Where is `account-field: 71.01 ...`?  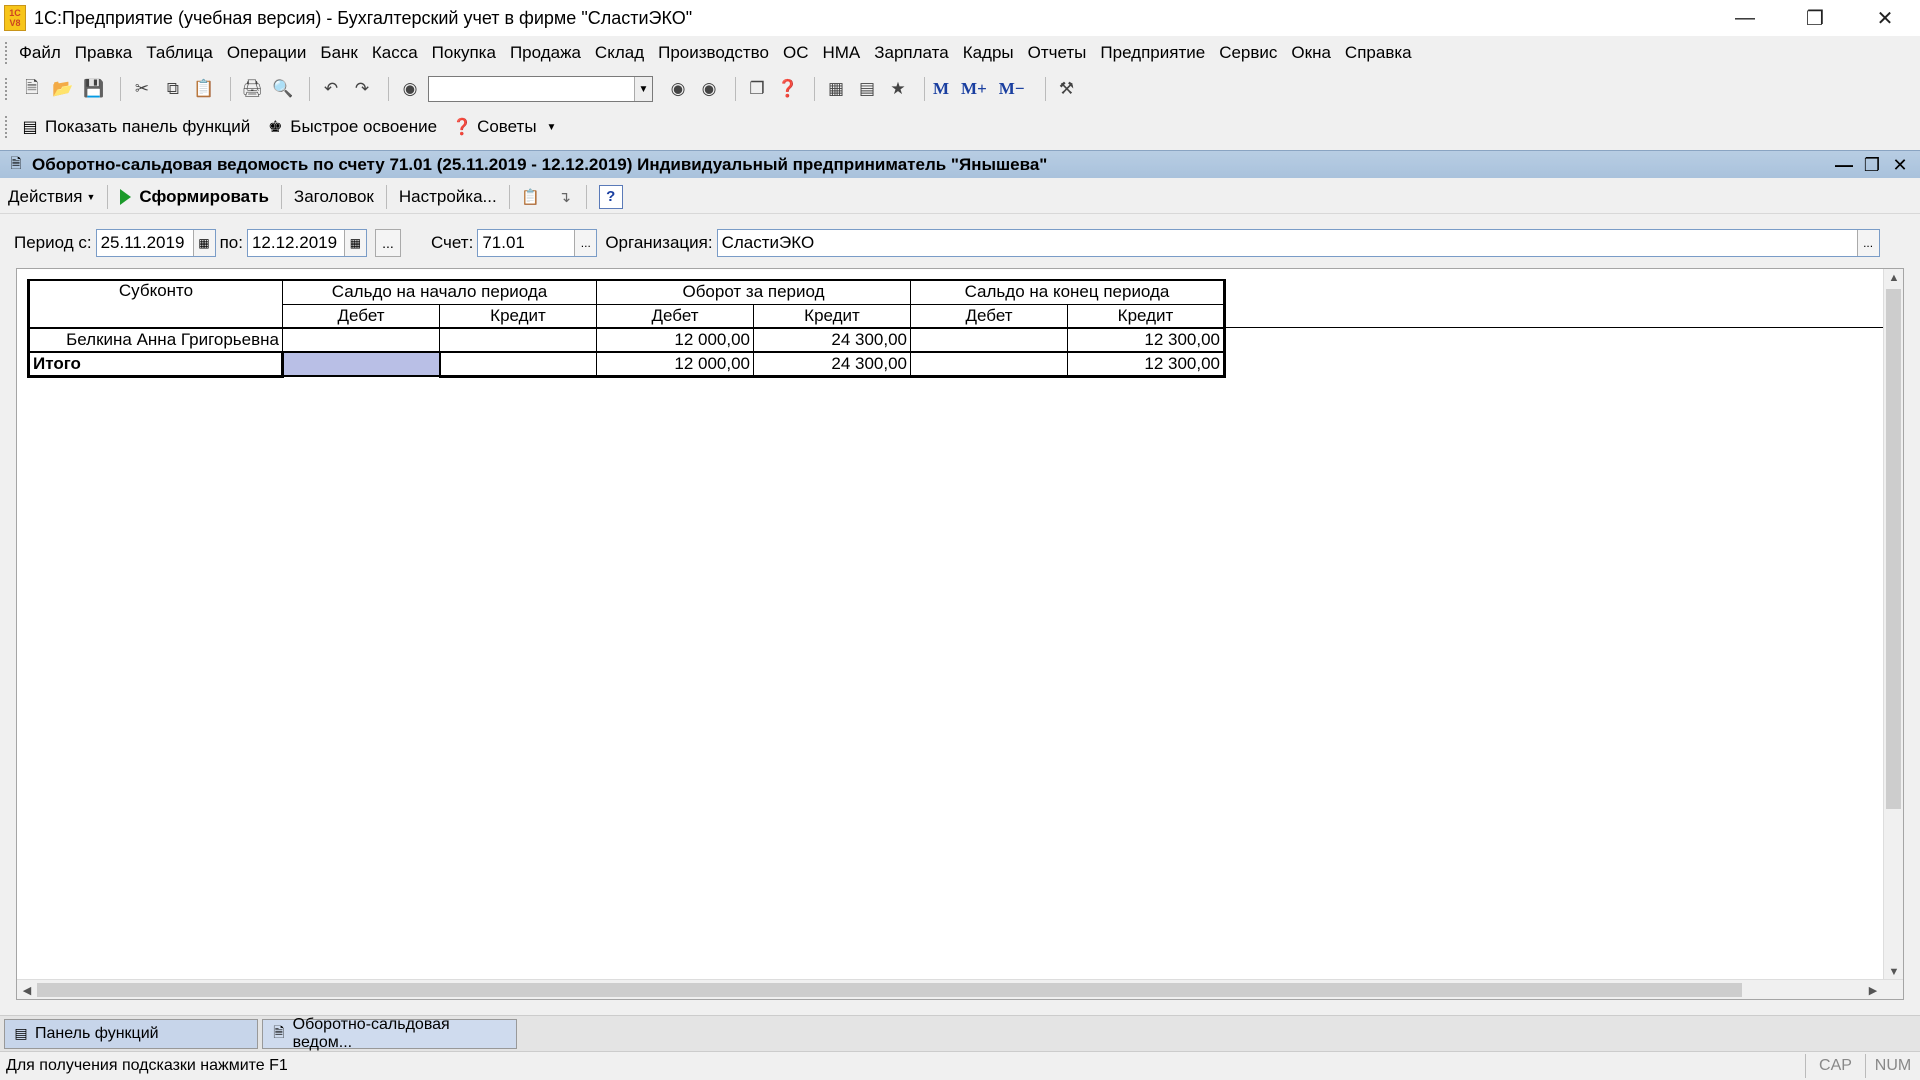 account-field: 71.01 ... is located at coordinates (537, 243).